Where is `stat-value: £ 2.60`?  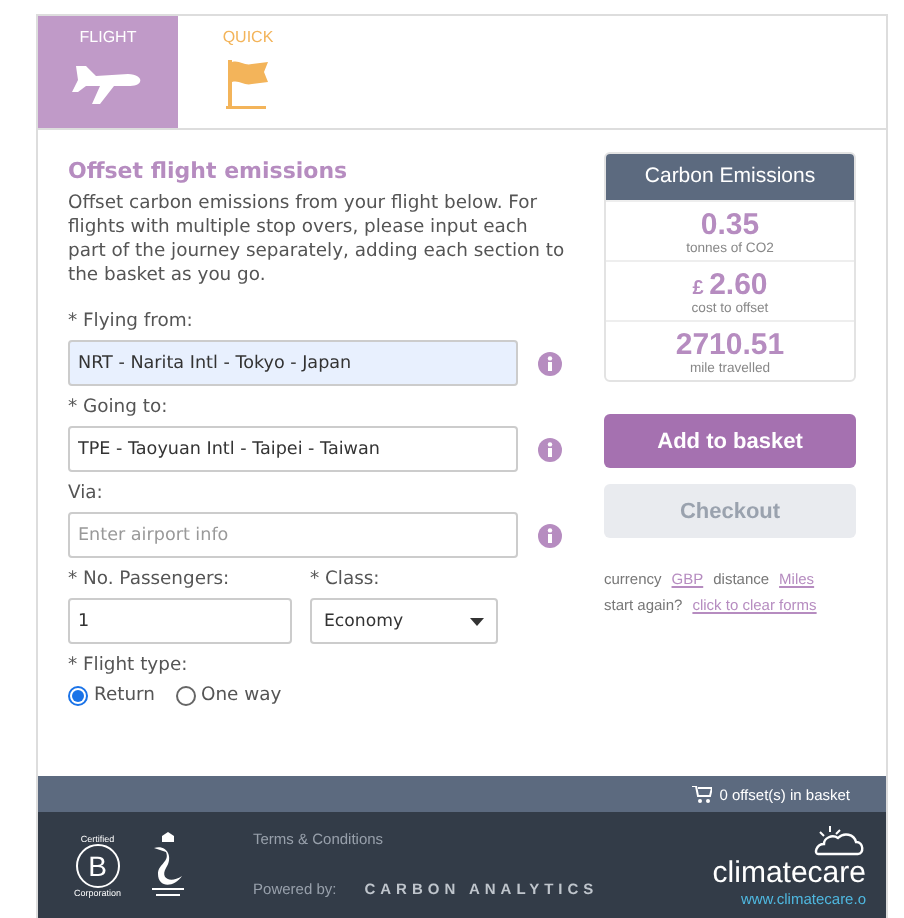 stat-value: £ 2.60 is located at coordinates (730, 285).